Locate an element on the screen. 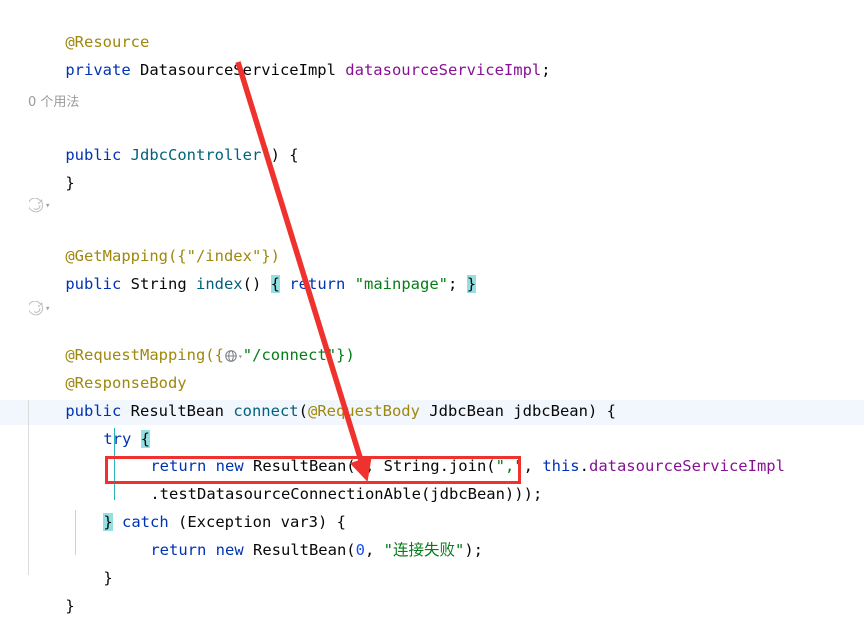 This screenshot has height=644, width=864. string-mainpage: "mainpage" is located at coordinates (401, 284).